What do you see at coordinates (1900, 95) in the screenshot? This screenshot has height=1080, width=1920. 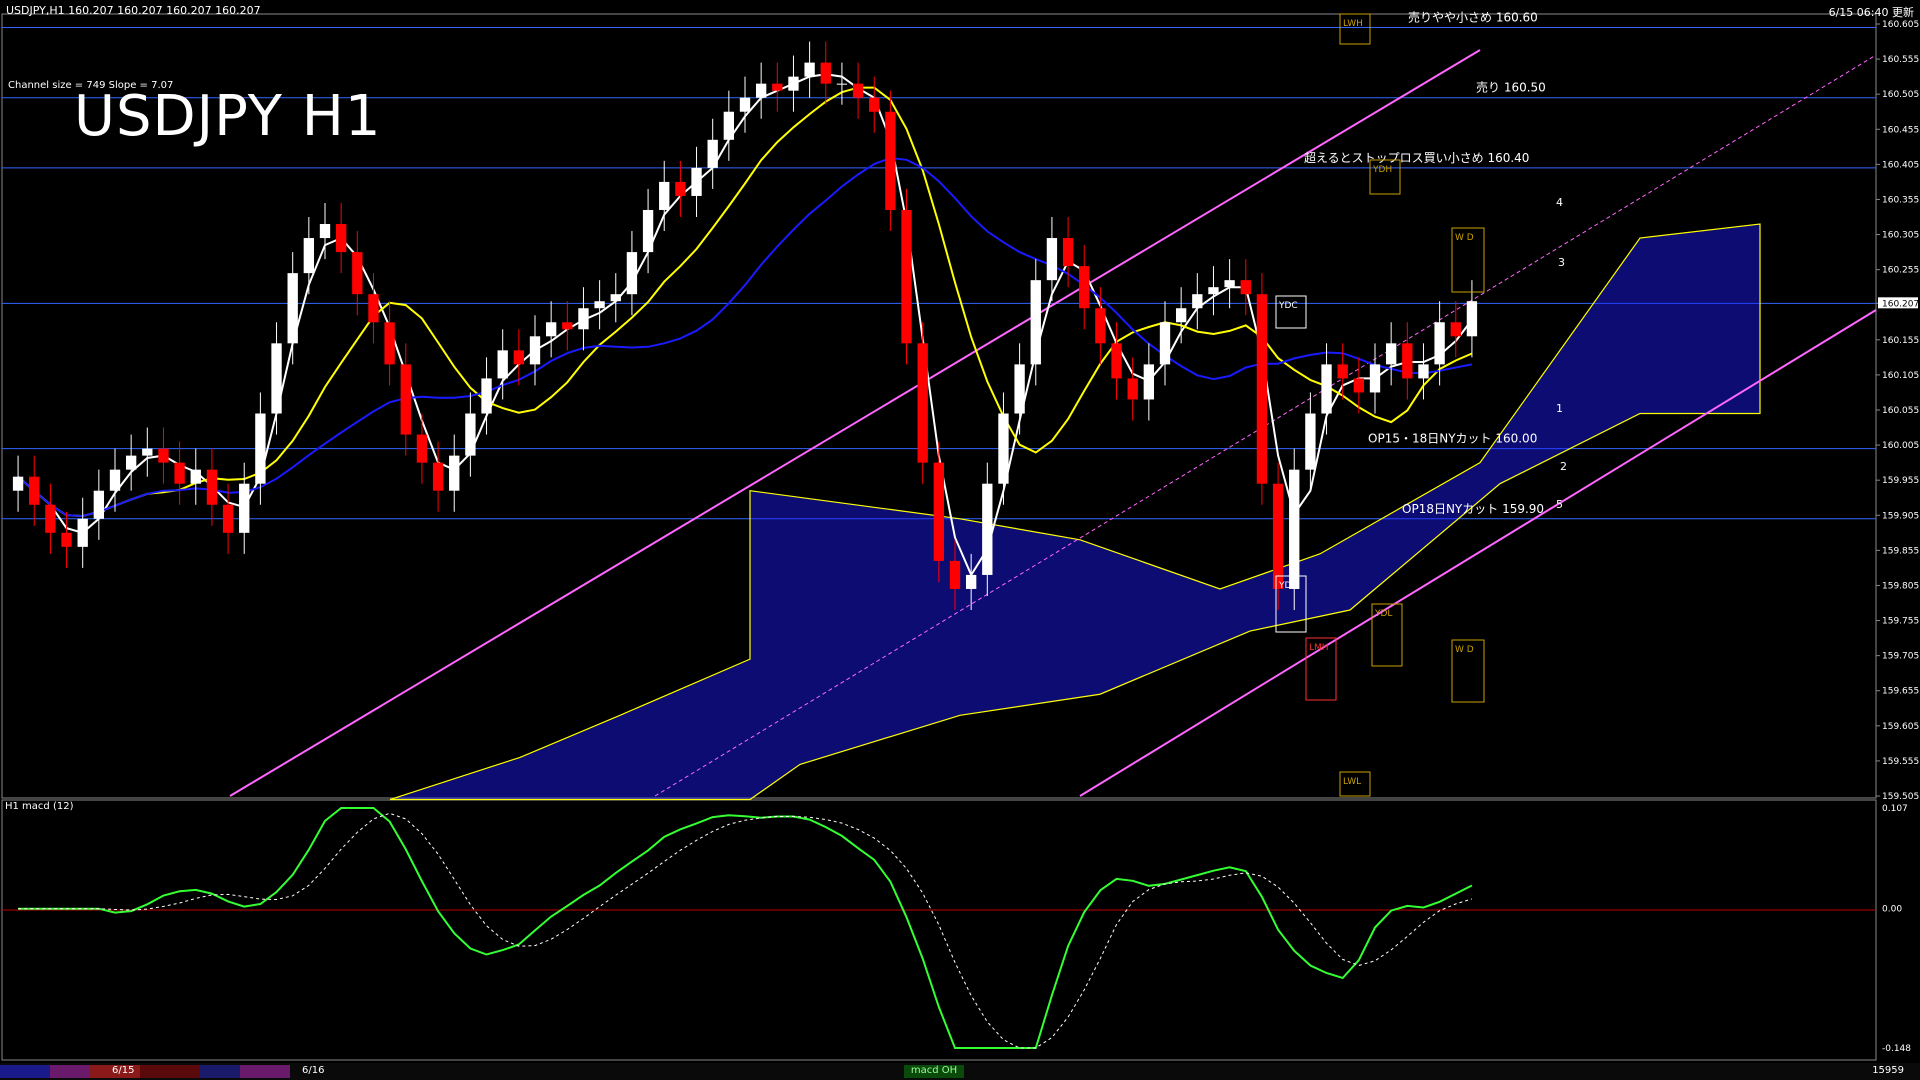 I see `price-axis-label: 160.505` at bounding box center [1900, 95].